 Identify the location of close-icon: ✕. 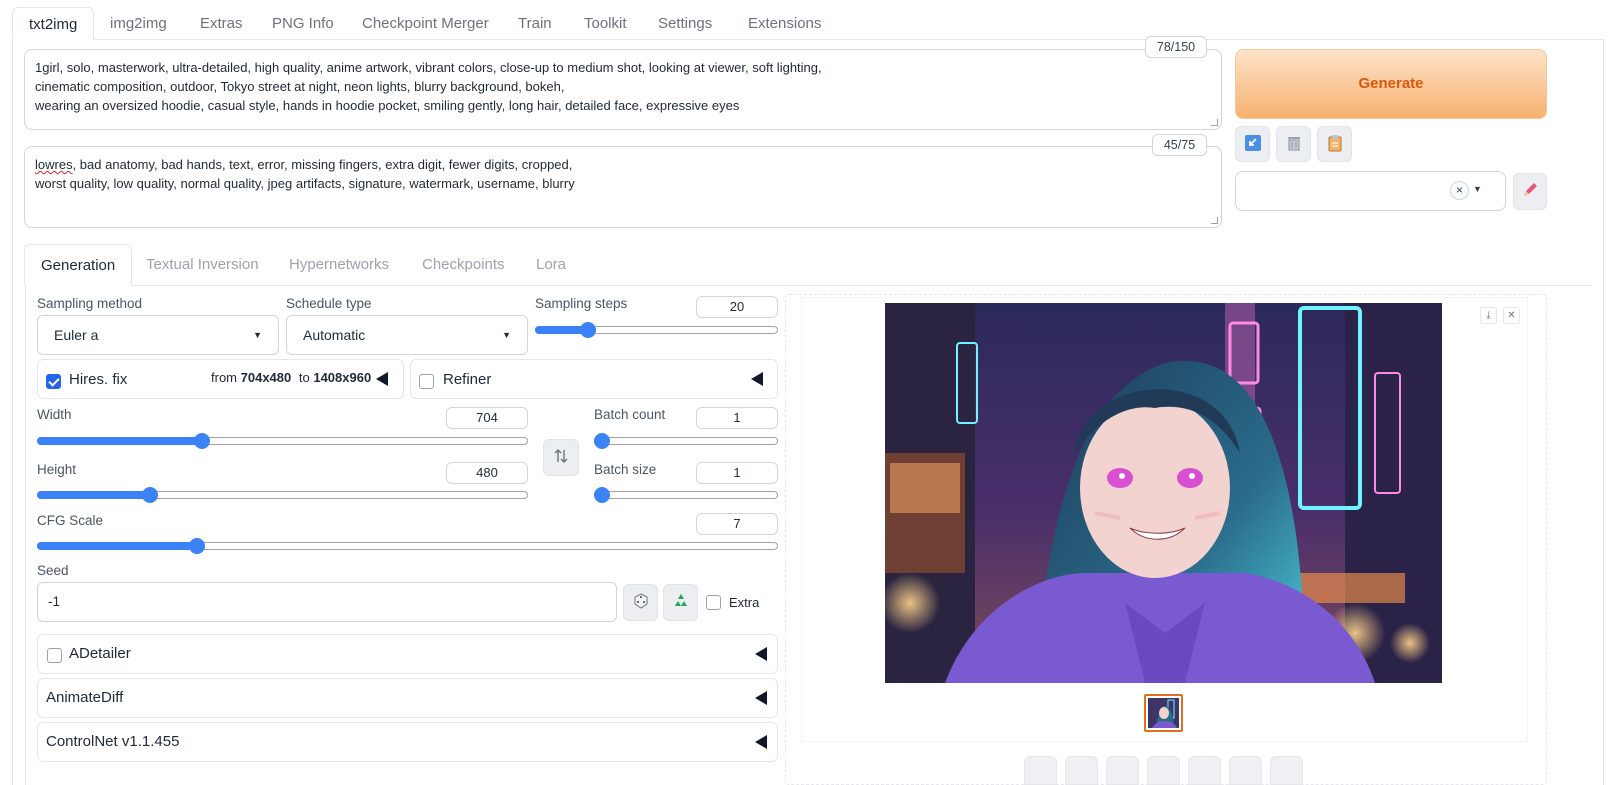
(1511, 315).